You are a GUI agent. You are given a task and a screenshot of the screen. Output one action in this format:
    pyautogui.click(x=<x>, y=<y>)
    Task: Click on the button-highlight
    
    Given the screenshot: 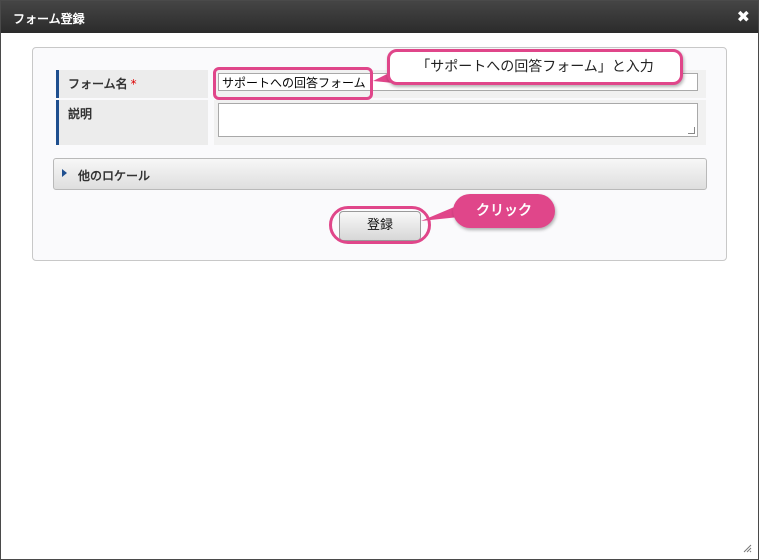 What is the action you would take?
    pyautogui.click(x=380, y=225)
    